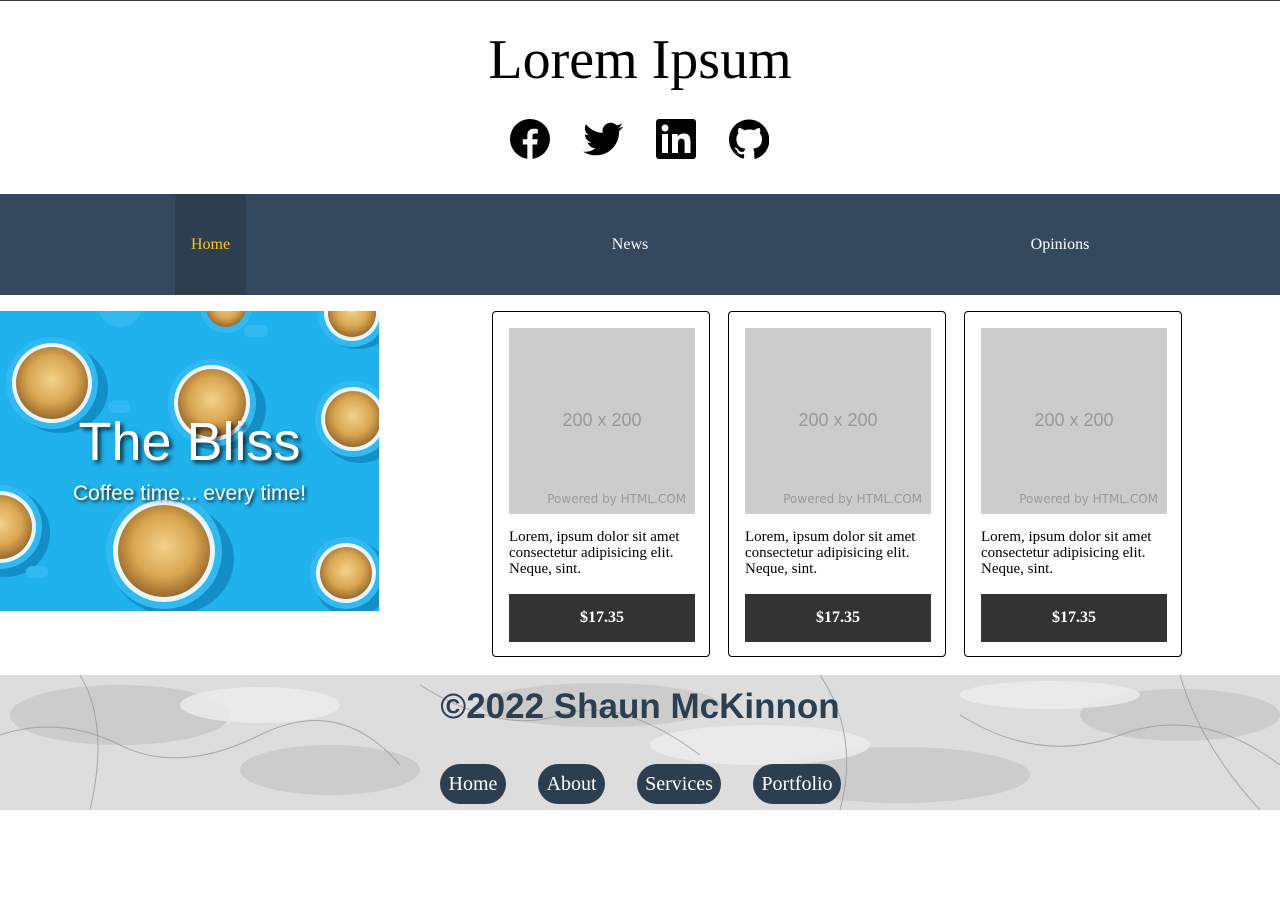 The height and width of the screenshot is (900, 1280). Describe the element at coordinates (640, 60) in the screenshot. I see `site-title: Lorem Ipsum` at that location.